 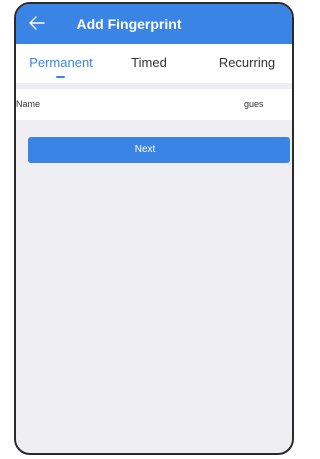 I want to click on app-header: Add Fingerprint, so click(x=154, y=24).